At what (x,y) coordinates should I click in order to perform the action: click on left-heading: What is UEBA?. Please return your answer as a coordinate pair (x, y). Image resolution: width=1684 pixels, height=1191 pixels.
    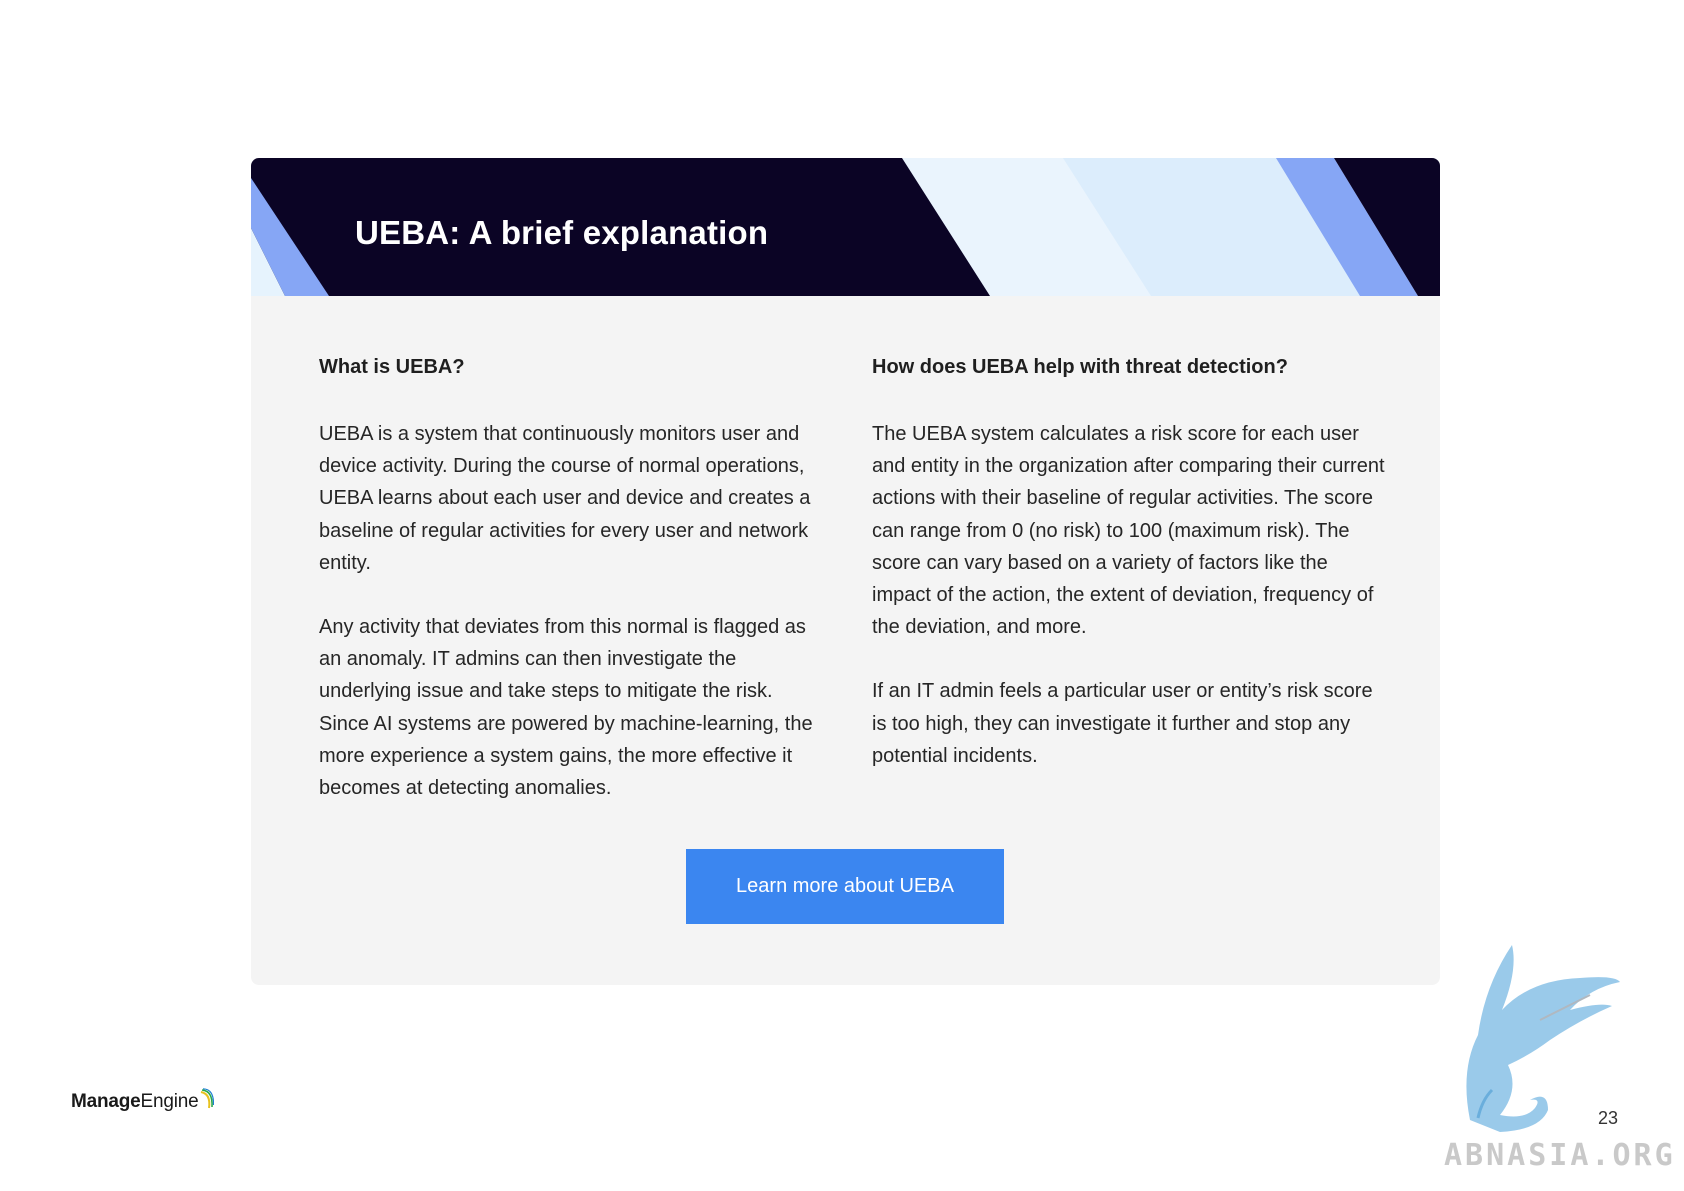
    Looking at the image, I should click on (392, 367).